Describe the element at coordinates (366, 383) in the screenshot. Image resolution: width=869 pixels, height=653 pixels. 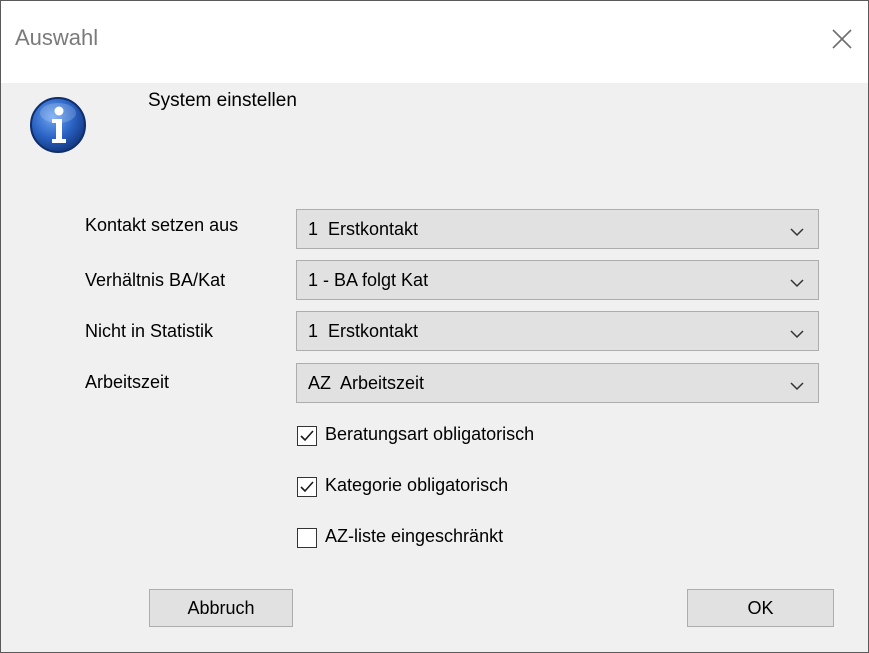
I see `dropdown-value: AZ Arbeitszeit` at that location.